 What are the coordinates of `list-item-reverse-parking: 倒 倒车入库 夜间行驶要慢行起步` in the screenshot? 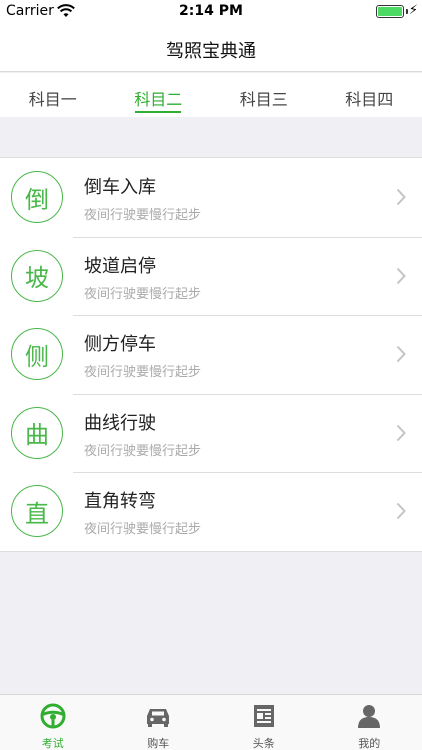 It's located at (211, 197).